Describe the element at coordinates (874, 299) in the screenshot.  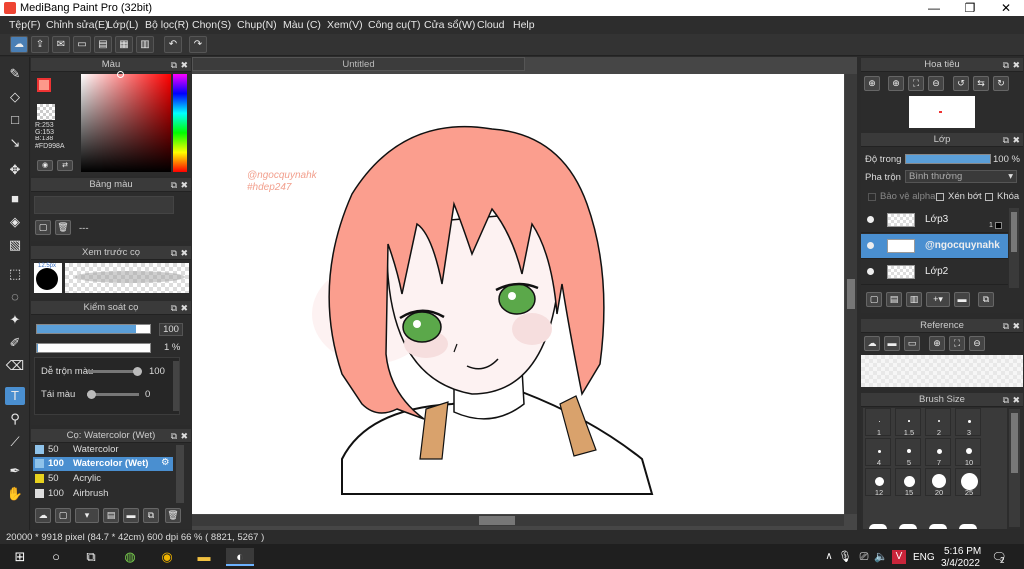
I see `new-layer-icon: ▢` at that location.